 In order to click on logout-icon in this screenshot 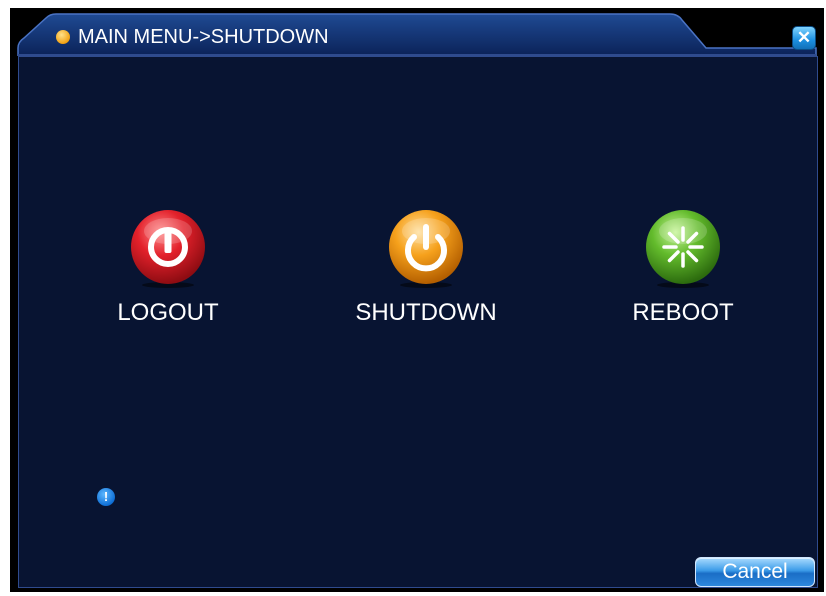, I will do `click(168, 249)`.